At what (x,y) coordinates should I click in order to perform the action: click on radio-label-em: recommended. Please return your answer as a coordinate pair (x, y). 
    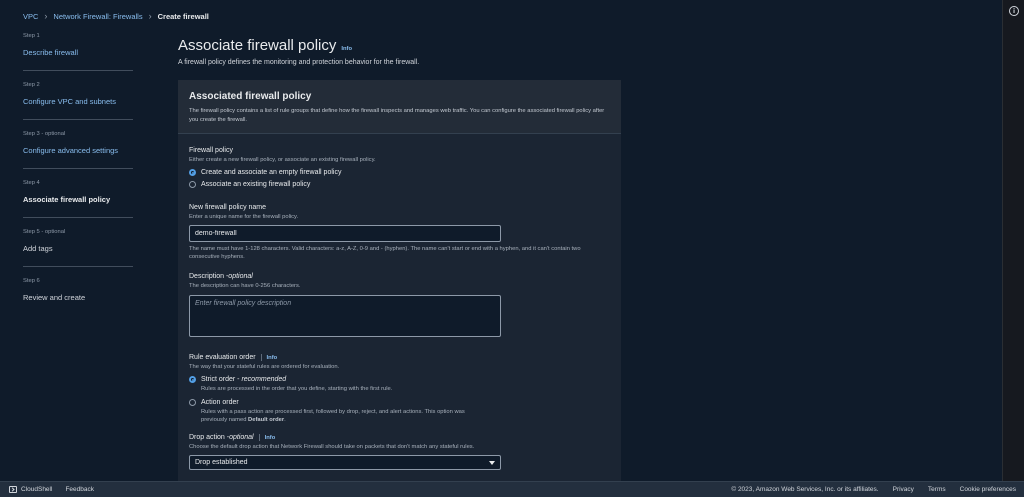
    Looking at the image, I should click on (264, 379).